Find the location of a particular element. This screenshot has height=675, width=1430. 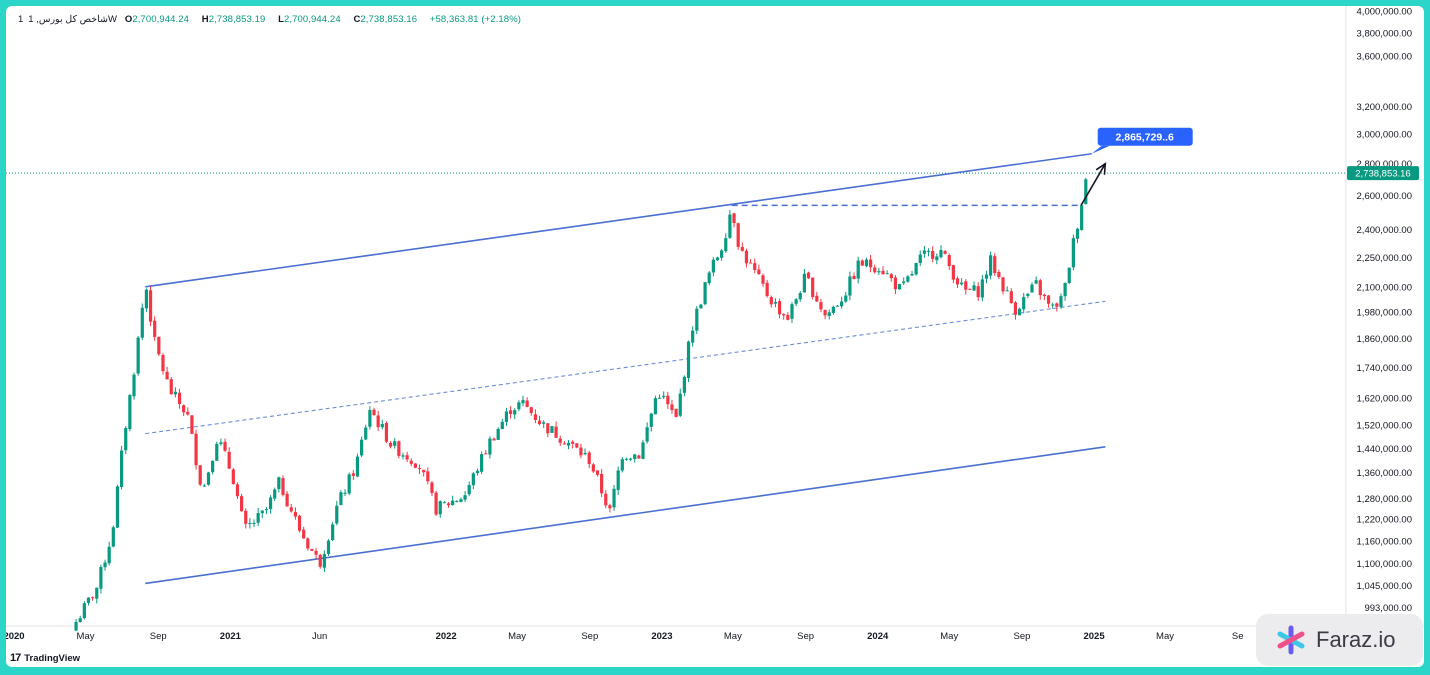

y-tick-label: 1,520,000.00 is located at coordinates (1384, 426).